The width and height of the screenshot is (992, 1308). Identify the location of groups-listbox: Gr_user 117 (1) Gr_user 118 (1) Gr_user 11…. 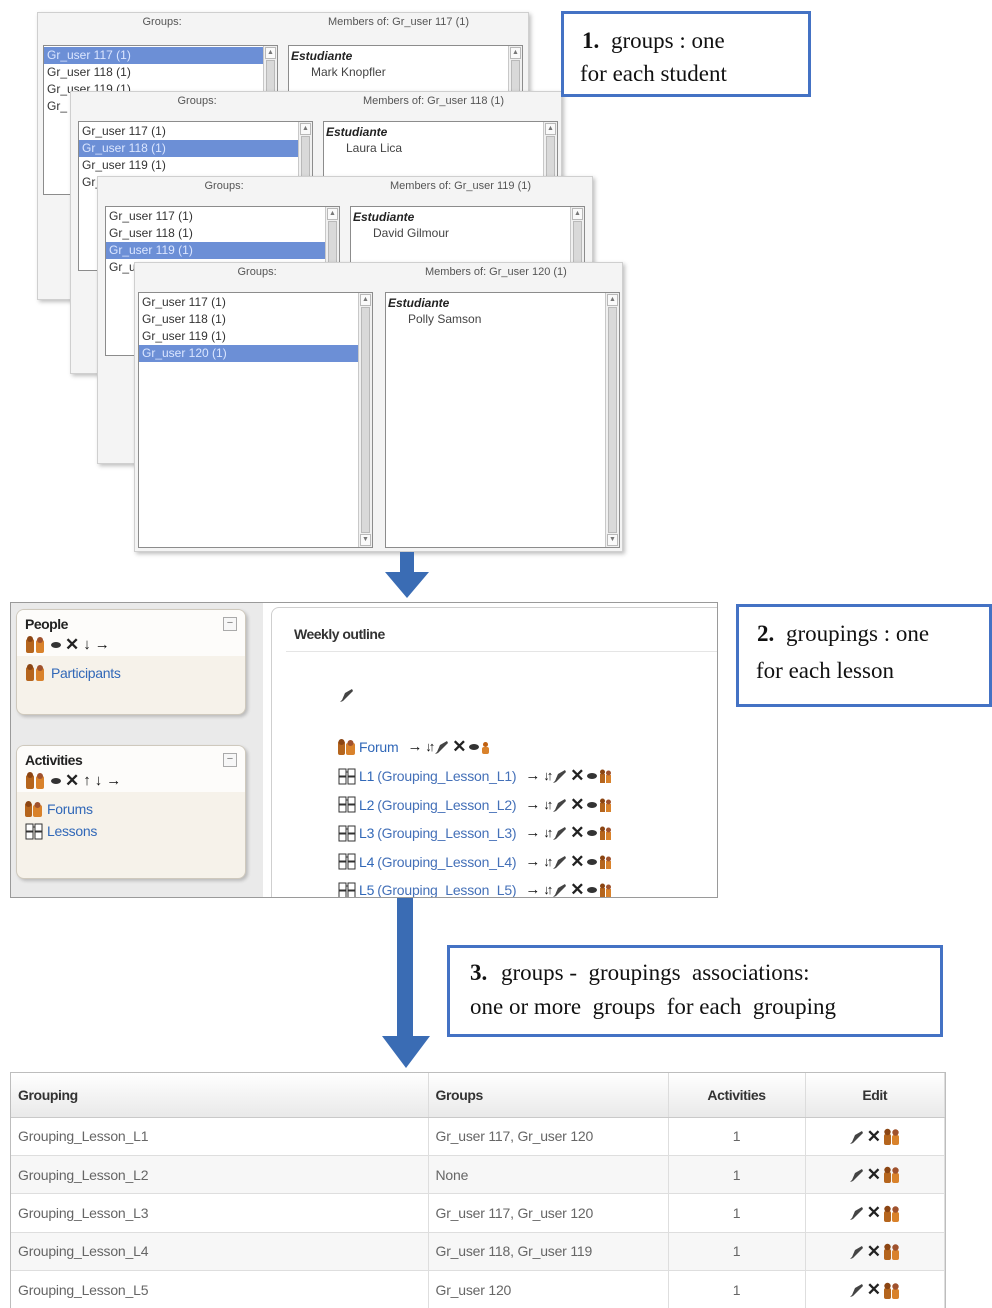
(255, 420).